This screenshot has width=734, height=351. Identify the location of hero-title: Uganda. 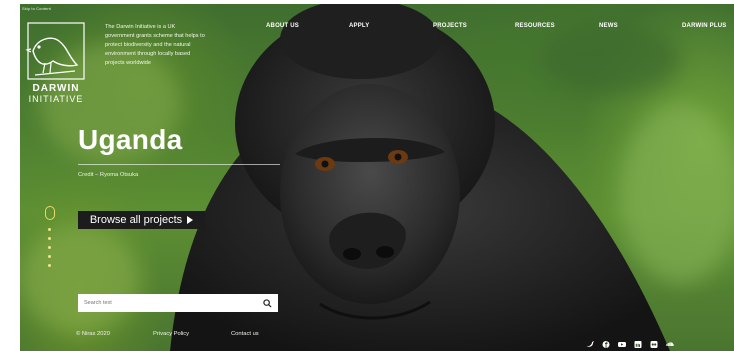
(130, 139).